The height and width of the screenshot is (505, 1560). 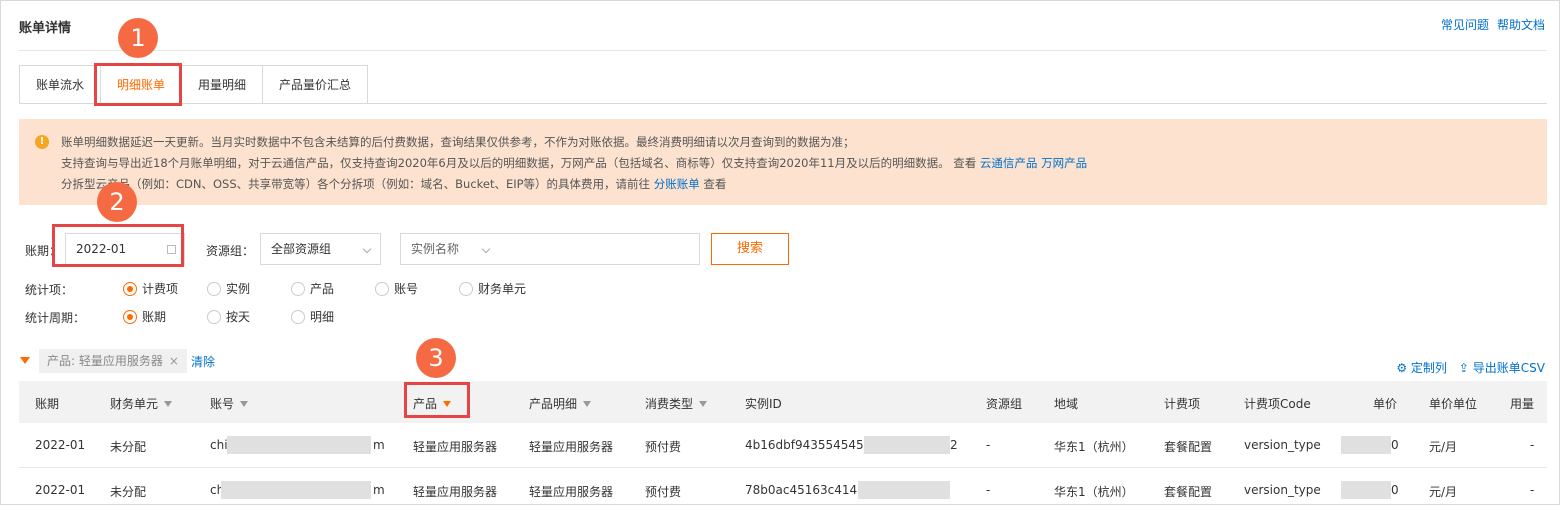 What do you see at coordinates (42, 142) in the screenshot?
I see `info-icon: !` at bounding box center [42, 142].